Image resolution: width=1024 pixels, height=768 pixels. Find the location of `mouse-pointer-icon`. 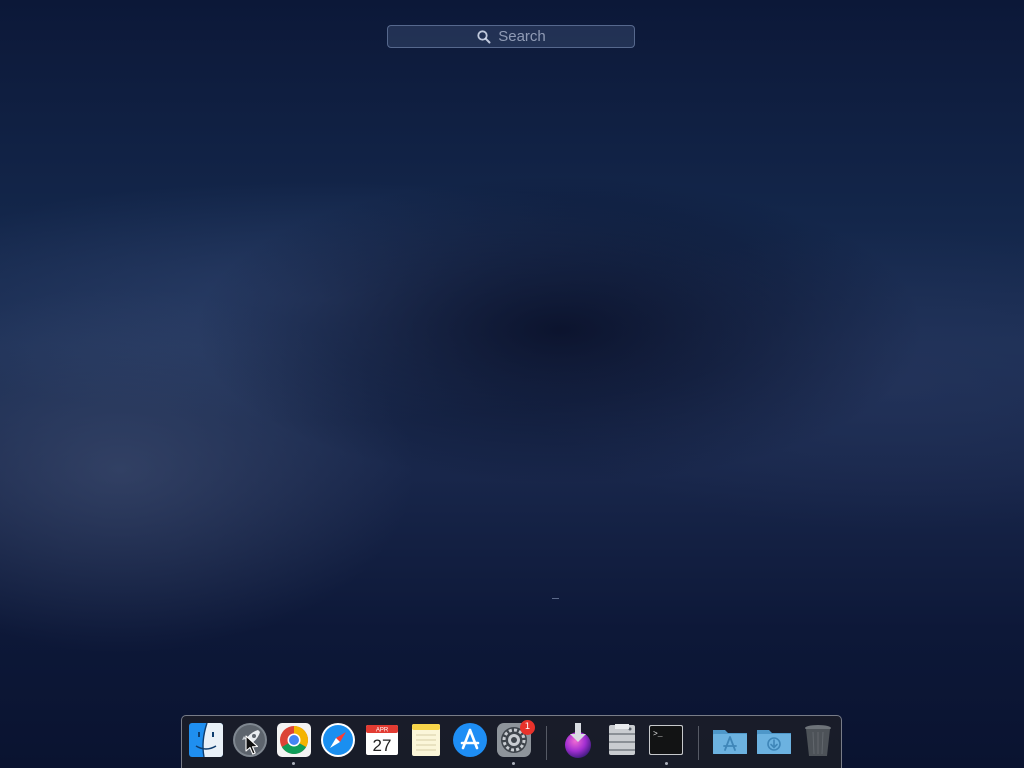

mouse-pointer-icon is located at coordinates (252, 745).